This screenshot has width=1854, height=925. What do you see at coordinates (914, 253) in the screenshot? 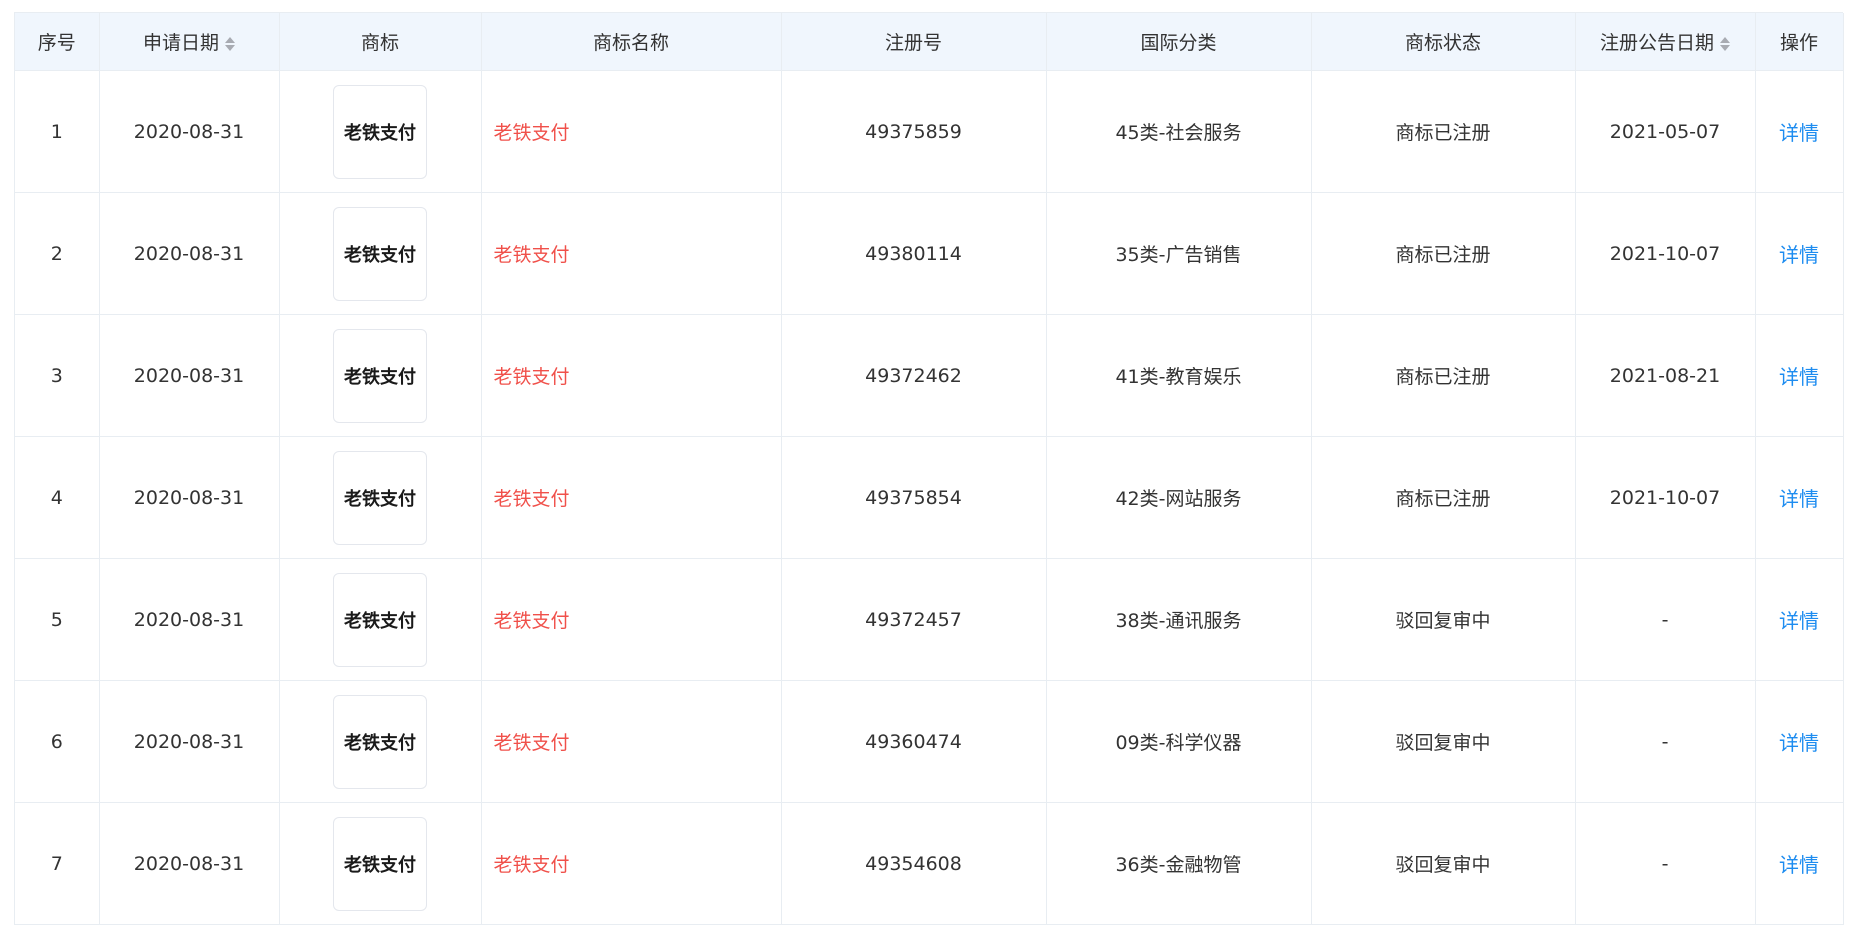
I see `cell-reg-no: 49380114` at bounding box center [914, 253].